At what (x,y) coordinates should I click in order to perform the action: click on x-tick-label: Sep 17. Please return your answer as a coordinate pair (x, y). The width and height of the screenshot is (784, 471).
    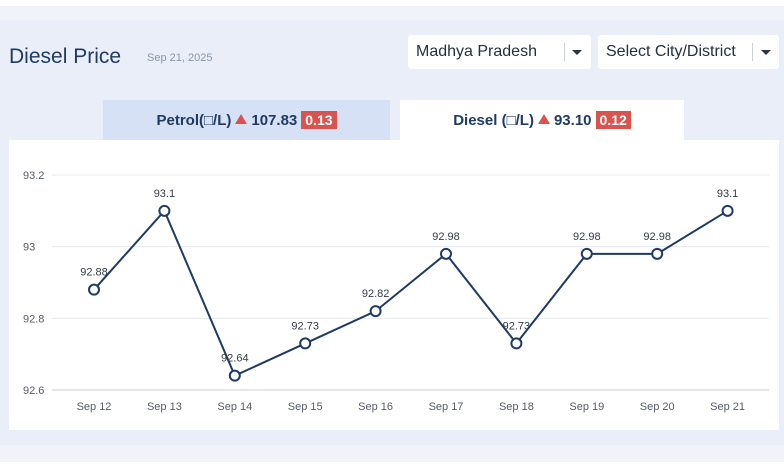
    Looking at the image, I should click on (446, 407).